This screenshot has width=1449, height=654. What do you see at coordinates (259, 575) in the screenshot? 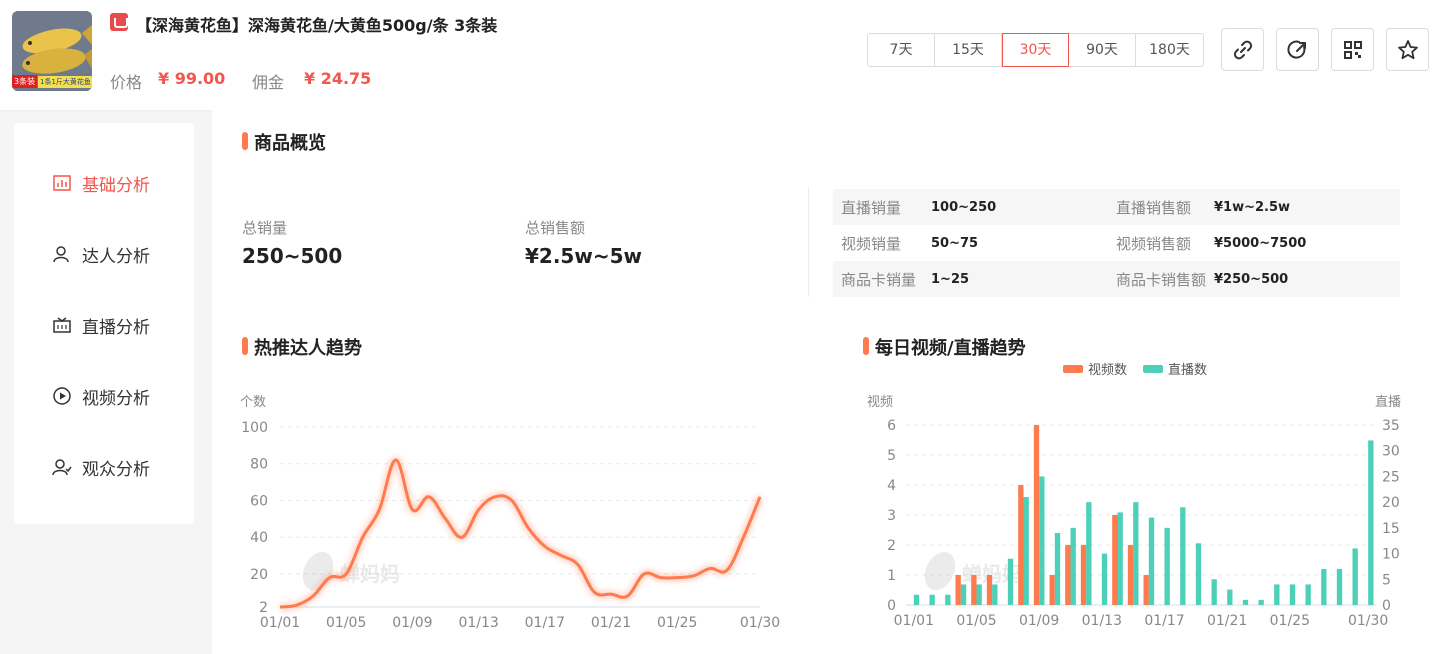
I see `y-tick-label: 20` at bounding box center [259, 575].